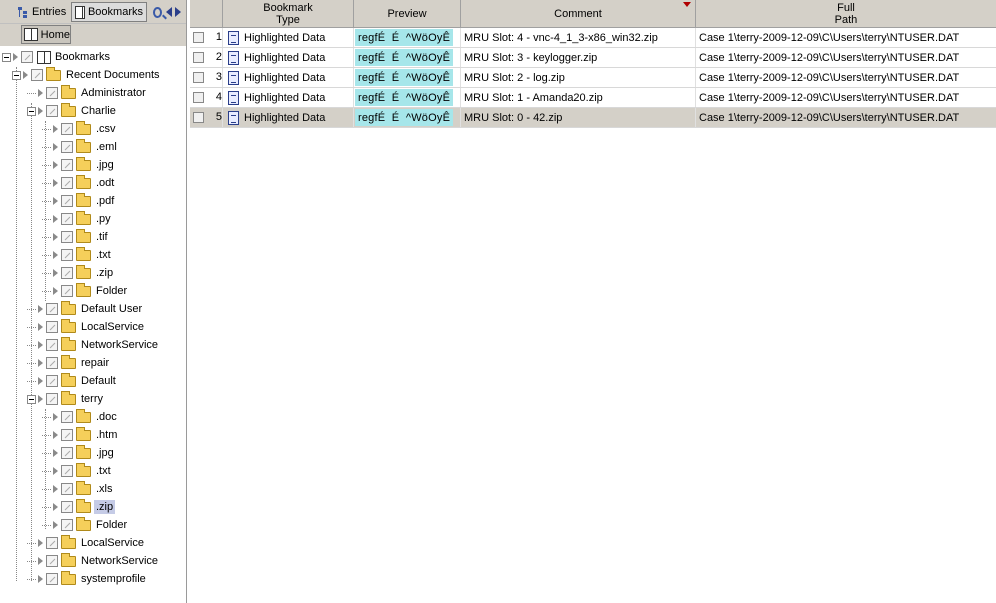  What do you see at coordinates (87, 93) in the screenshot?
I see `tree-node-administrator: Administrator` at bounding box center [87, 93].